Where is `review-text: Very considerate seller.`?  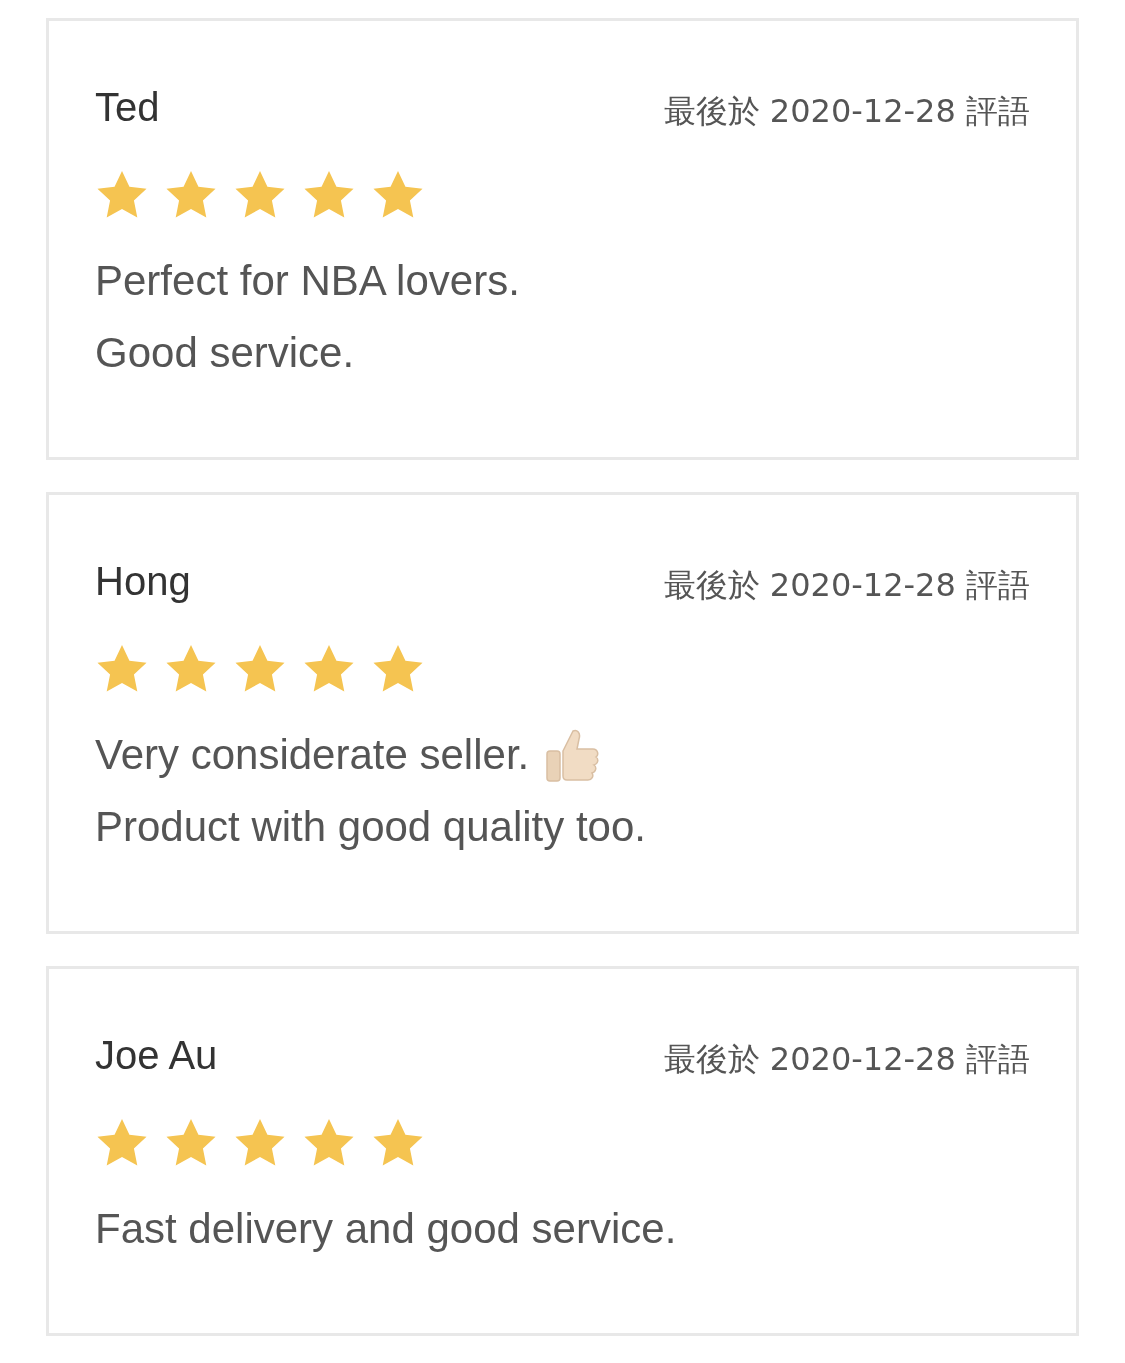 review-text: Very considerate seller. is located at coordinates (312, 755).